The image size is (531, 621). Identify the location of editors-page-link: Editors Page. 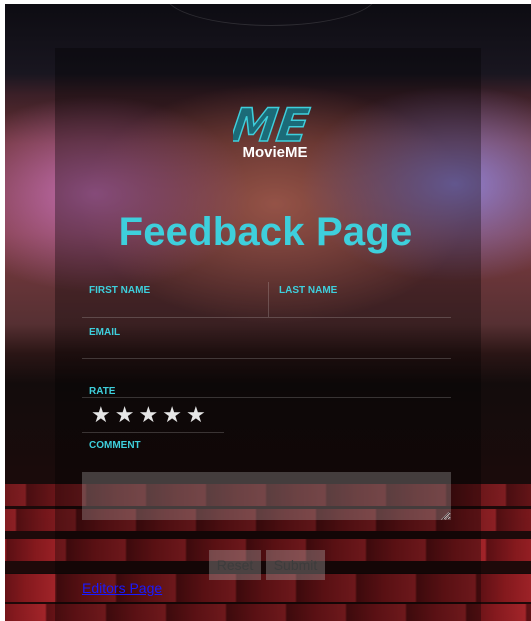
(122, 588).